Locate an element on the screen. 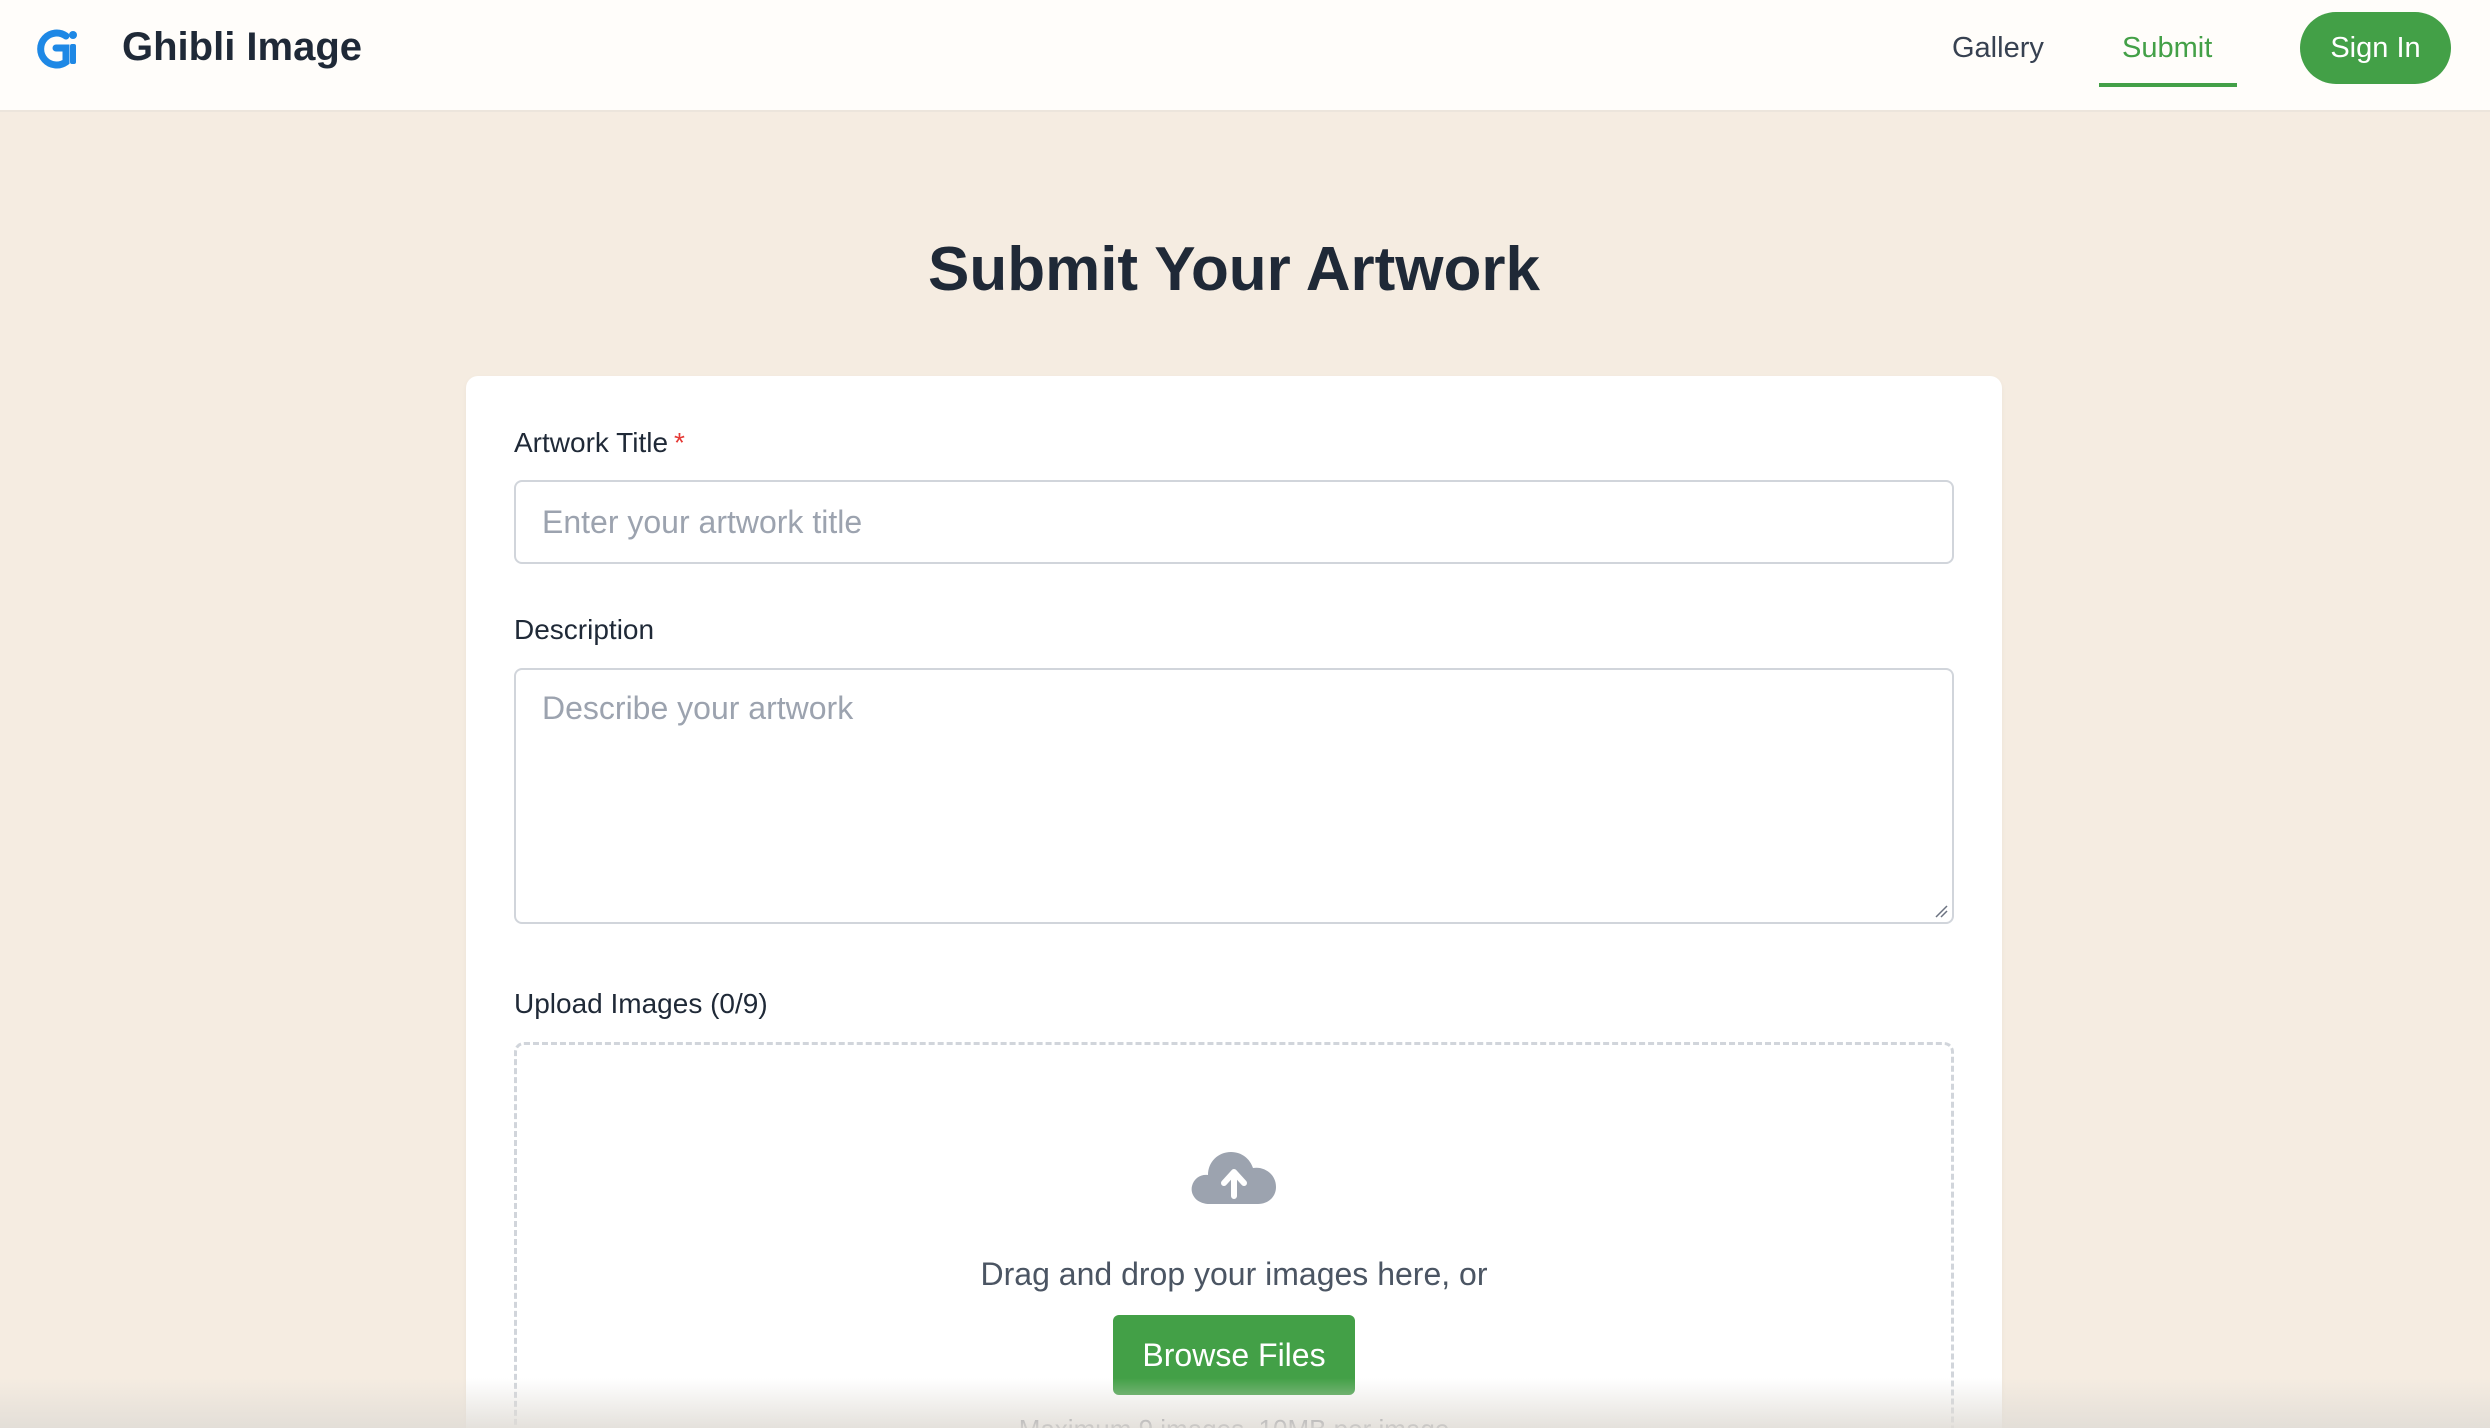 This screenshot has width=2490, height=1428. description-textarea: Describe your artwork is located at coordinates (1234, 796).